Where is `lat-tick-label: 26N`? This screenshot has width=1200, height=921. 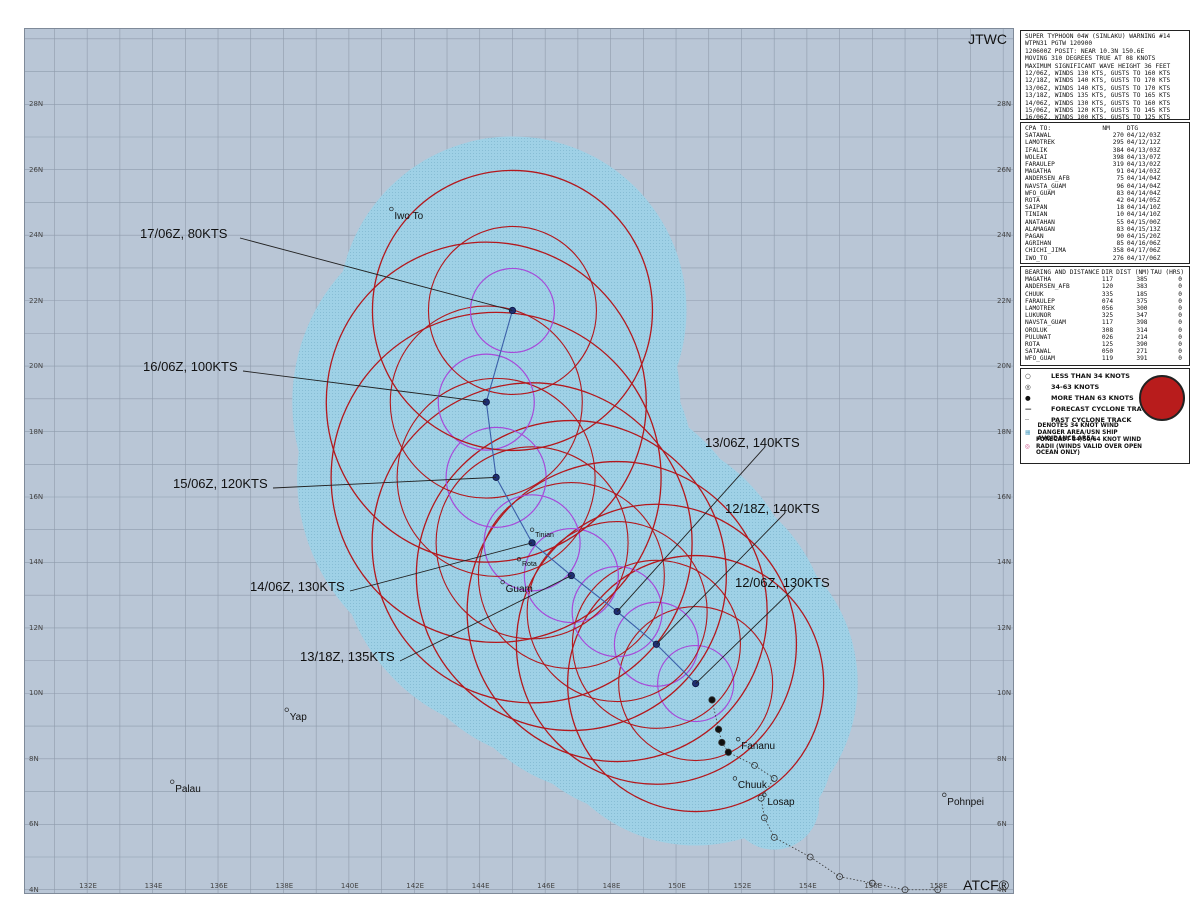
lat-tick-label: 26N is located at coordinates (36, 169).